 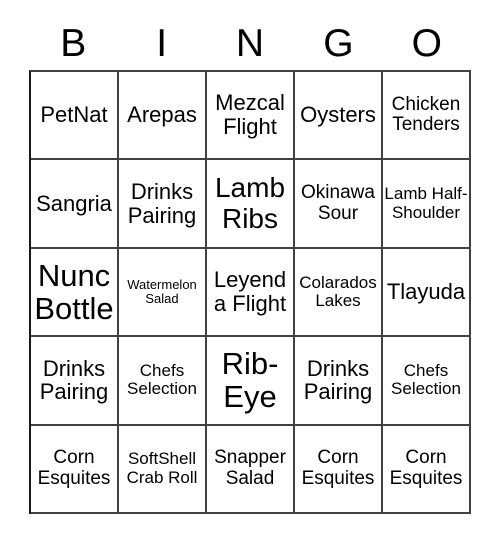 I want to click on bingo-cell-label: Snapper Salad, so click(x=250, y=468).